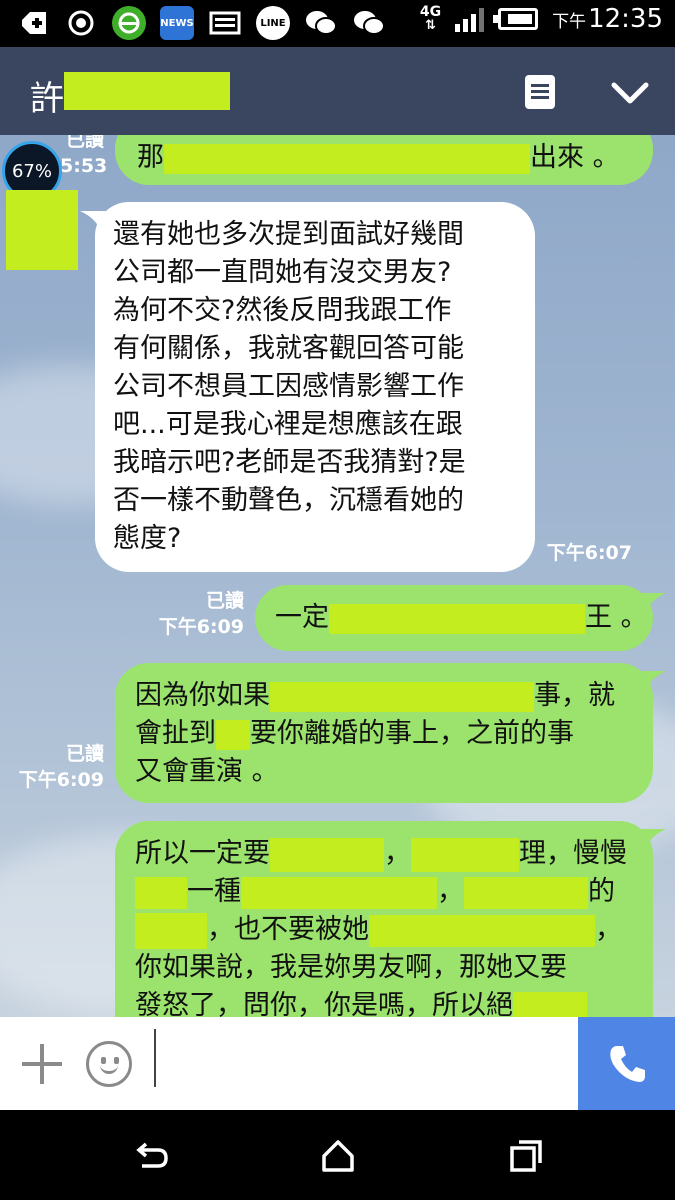 The width and height of the screenshot is (675, 1200). I want to click on message-bubble-outgoing: 因為你如果 事，就 會扯到 要你離婚的事上，之前的事 又會重演 。, so click(384, 733).